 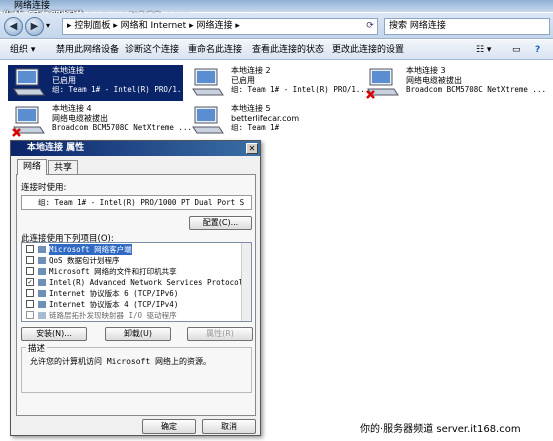 What do you see at coordinates (63, 167) in the screenshot?
I see `tab-sharing: 共享` at bounding box center [63, 167].